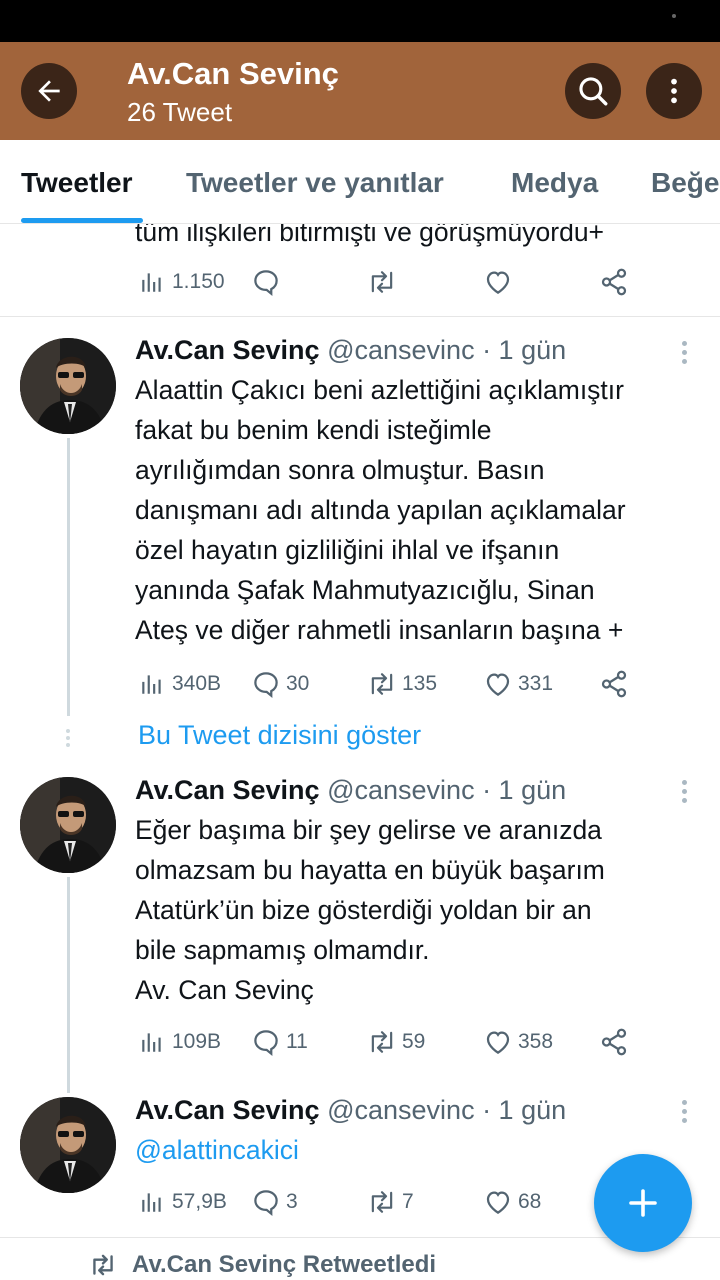  What do you see at coordinates (674, 16) in the screenshot?
I see `status-dot` at bounding box center [674, 16].